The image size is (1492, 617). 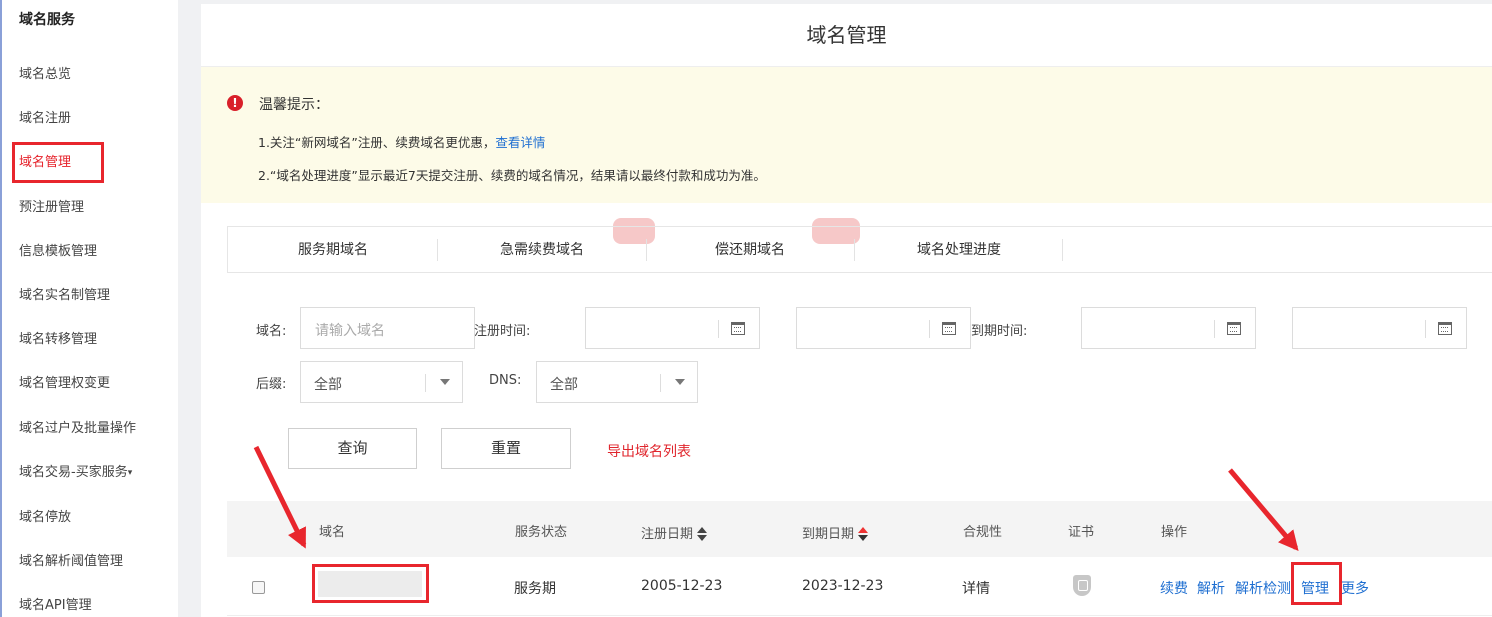 I want to click on arrow-to-manage, so click(x=1263, y=510).